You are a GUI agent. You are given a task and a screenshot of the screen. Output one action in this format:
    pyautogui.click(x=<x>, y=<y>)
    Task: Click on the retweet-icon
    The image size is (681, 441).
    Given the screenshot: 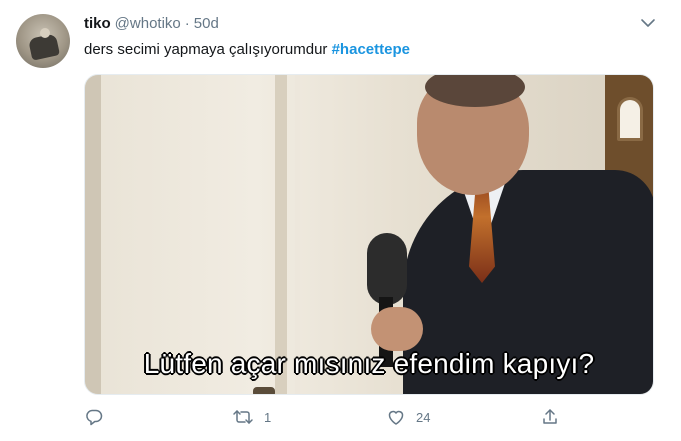 What is the action you would take?
    pyautogui.click(x=243, y=417)
    